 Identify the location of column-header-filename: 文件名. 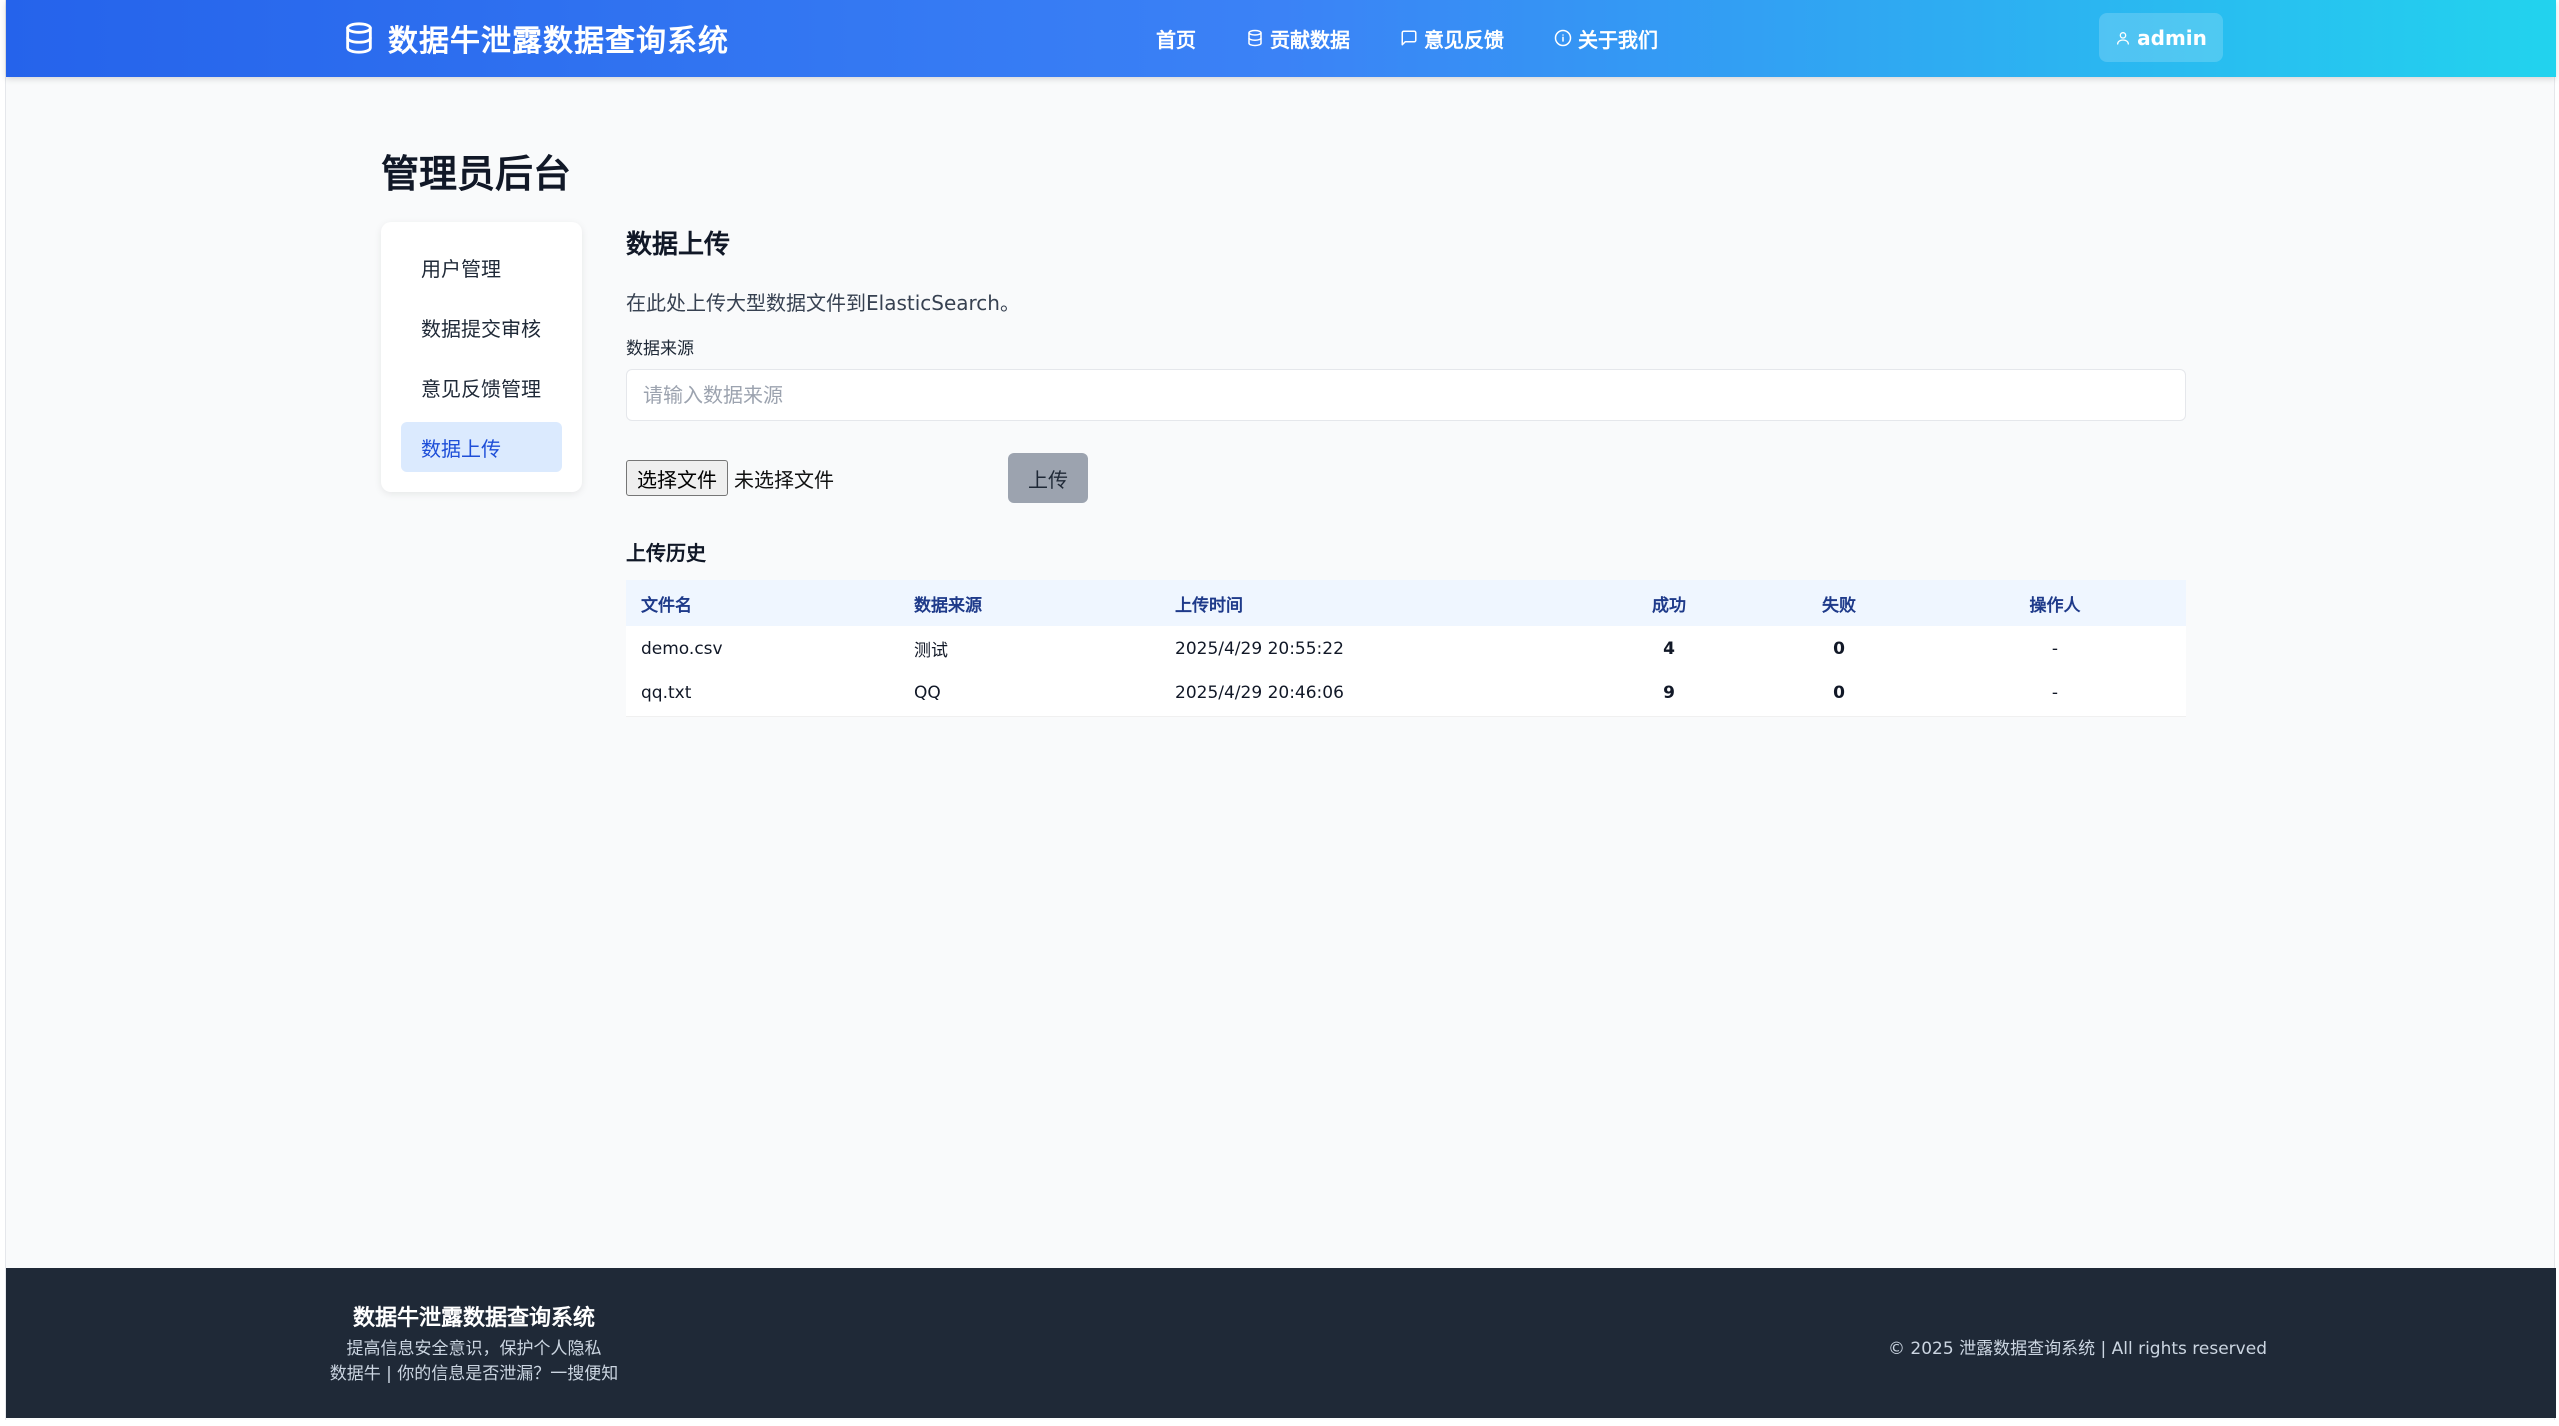
(762, 603).